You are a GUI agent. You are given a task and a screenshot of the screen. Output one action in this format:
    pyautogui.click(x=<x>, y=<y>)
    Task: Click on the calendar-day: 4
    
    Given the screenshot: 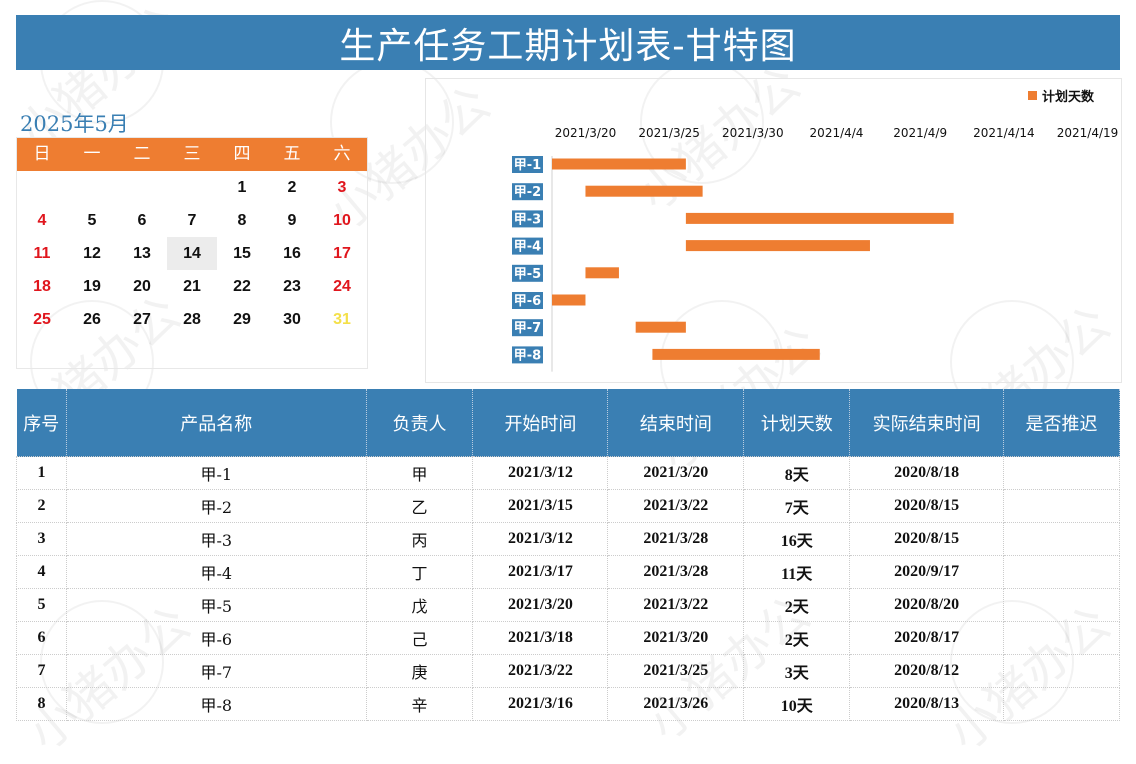 What is the action you would take?
    pyautogui.click(x=42, y=220)
    